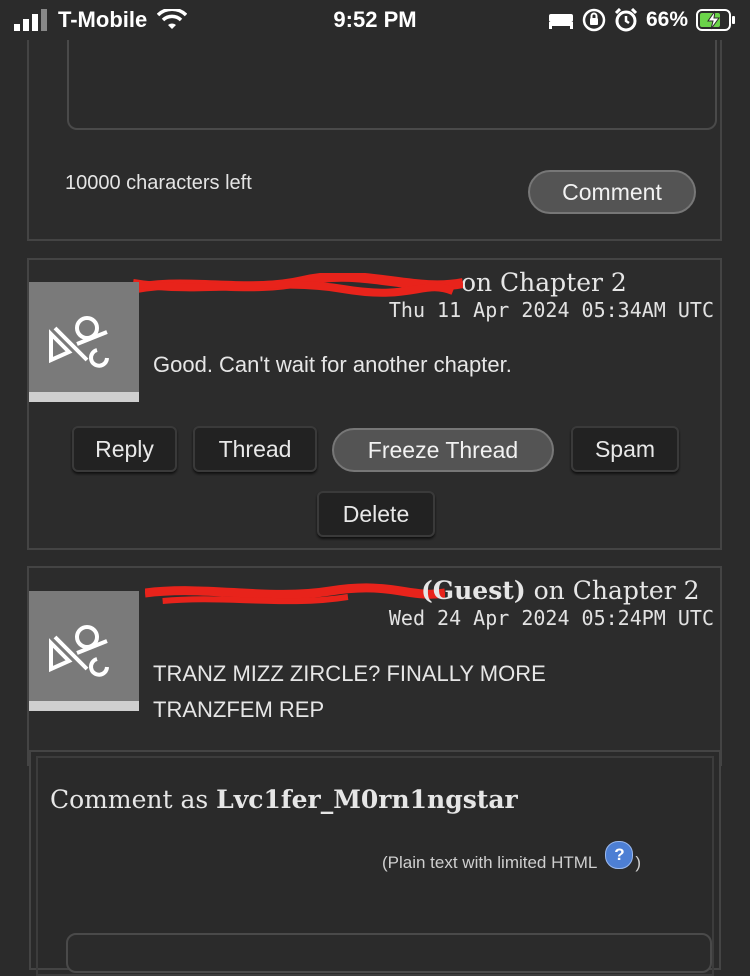 This screenshot has width=750, height=976. Describe the element at coordinates (473, 590) in the screenshot. I see `author-guest-tag: (Guest)` at that location.